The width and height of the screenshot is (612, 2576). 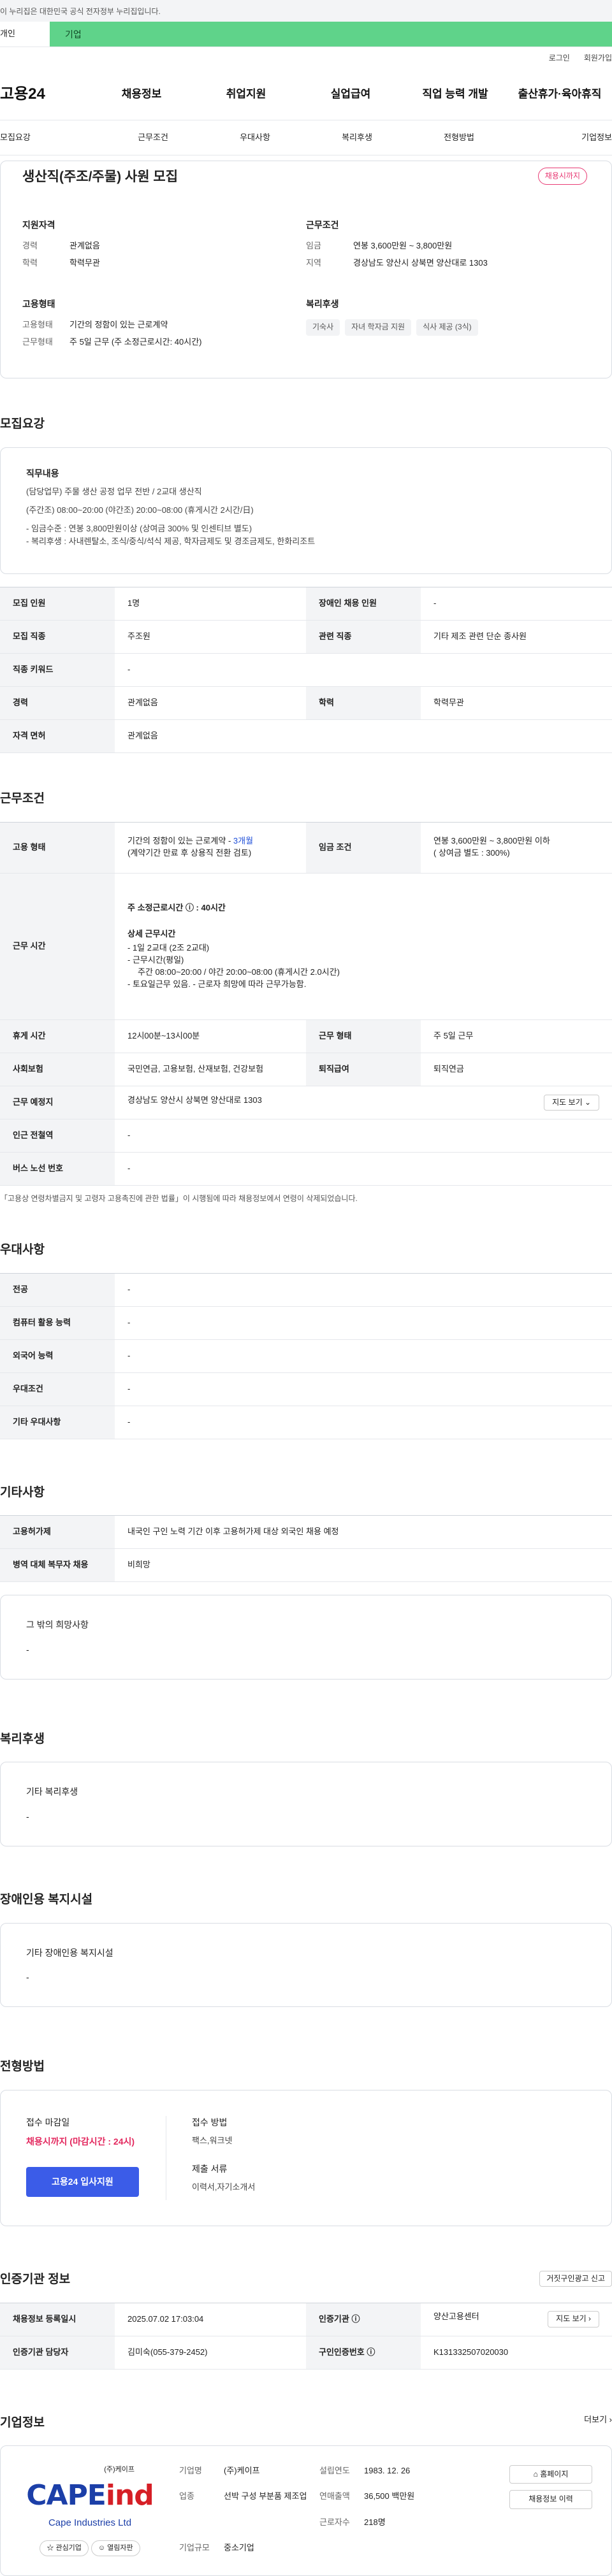 What do you see at coordinates (341, 2549) in the screenshot?
I see `company-field-label` at bounding box center [341, 2549].